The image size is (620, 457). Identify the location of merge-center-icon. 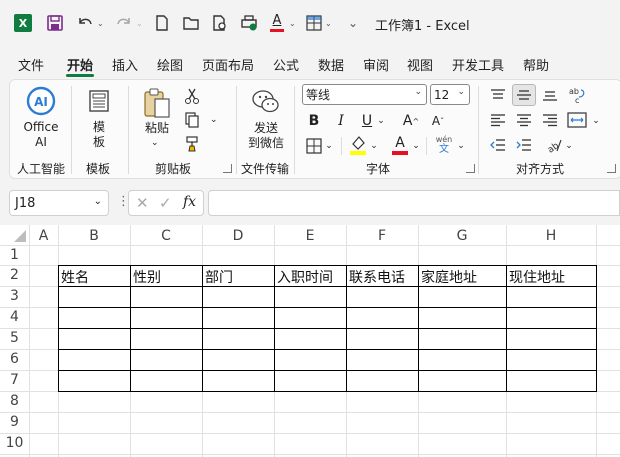
(577, 120).